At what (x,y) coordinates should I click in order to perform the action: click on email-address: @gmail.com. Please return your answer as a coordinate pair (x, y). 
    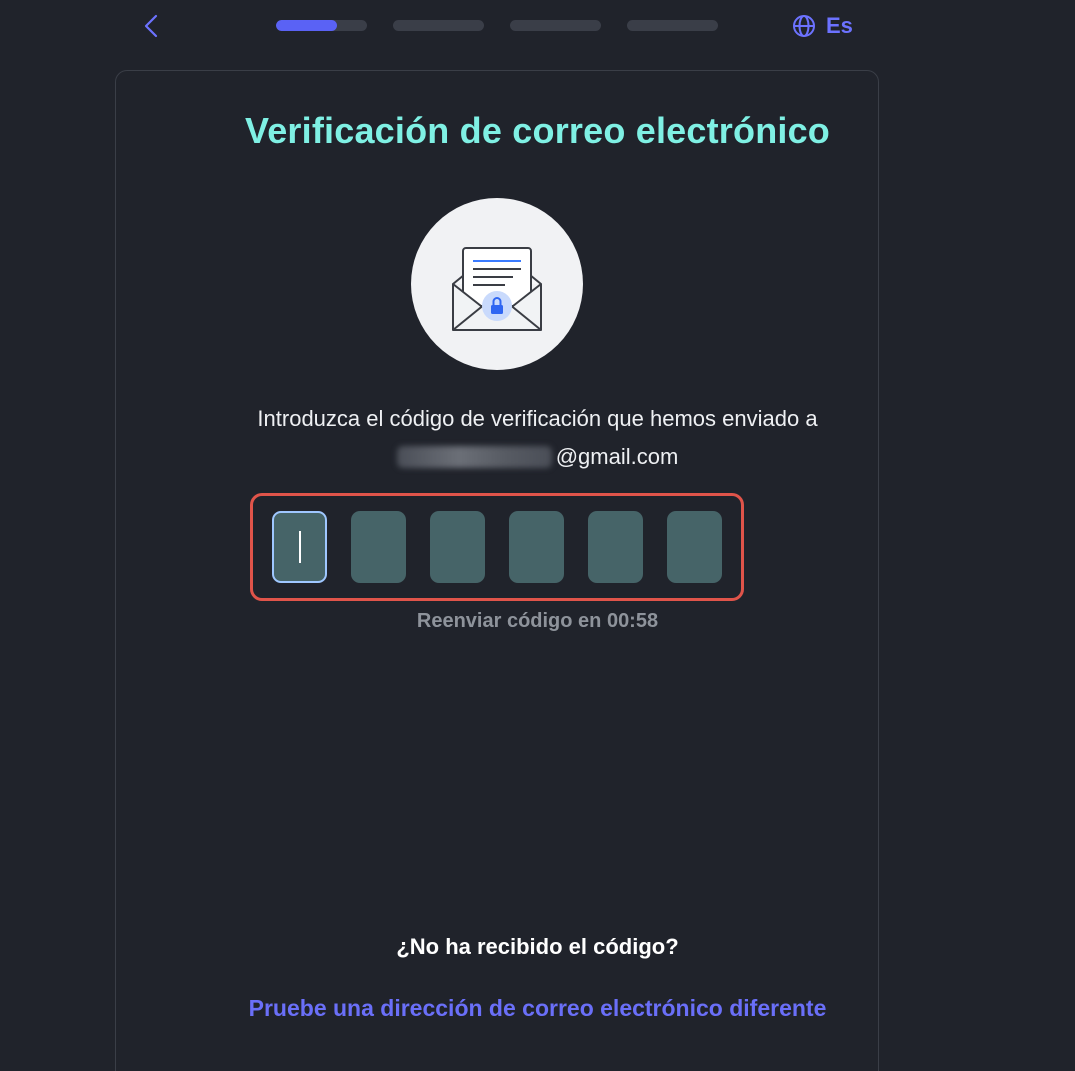
    Looking at the image, I should click on (537, 457).